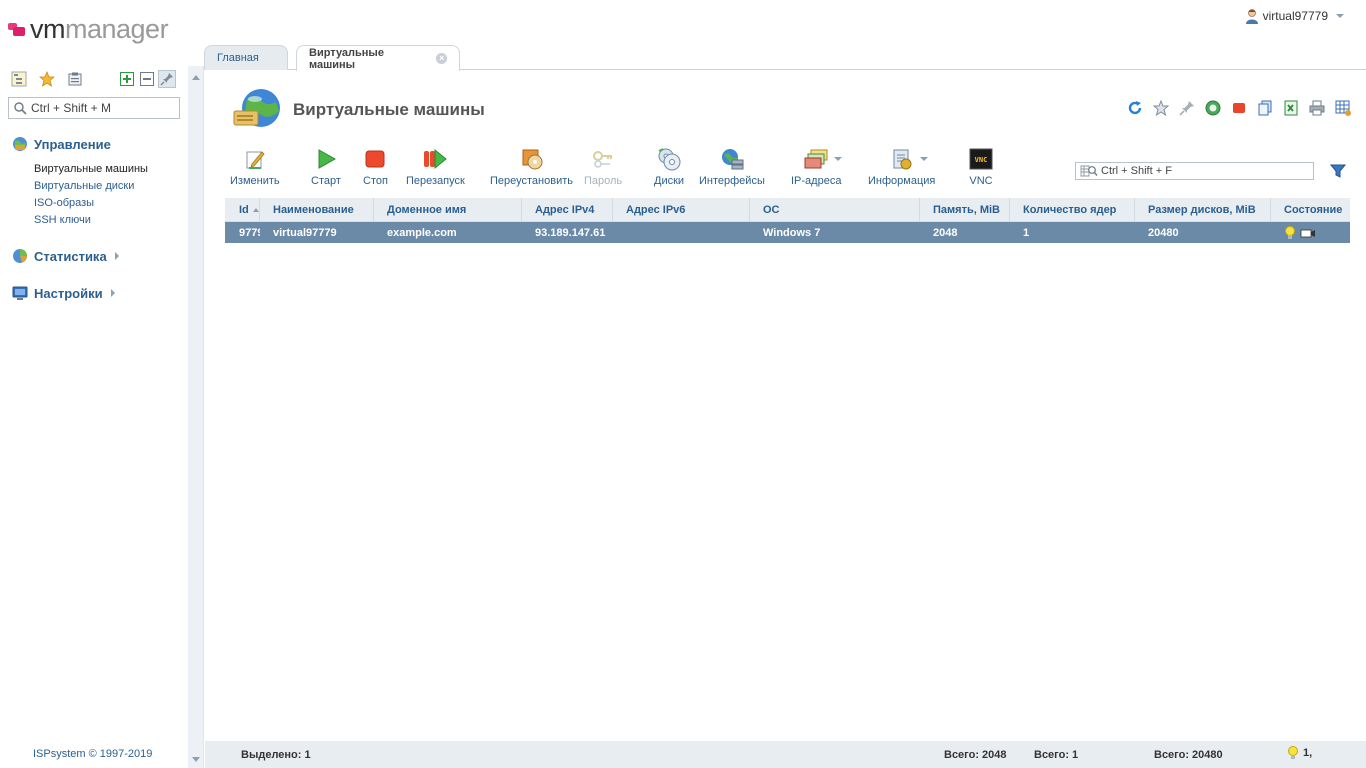 The image size is (1366, 768). Describe the element at coordinates (20, 293) in the screenshot. I see `monitor-settings-icon` at that location.